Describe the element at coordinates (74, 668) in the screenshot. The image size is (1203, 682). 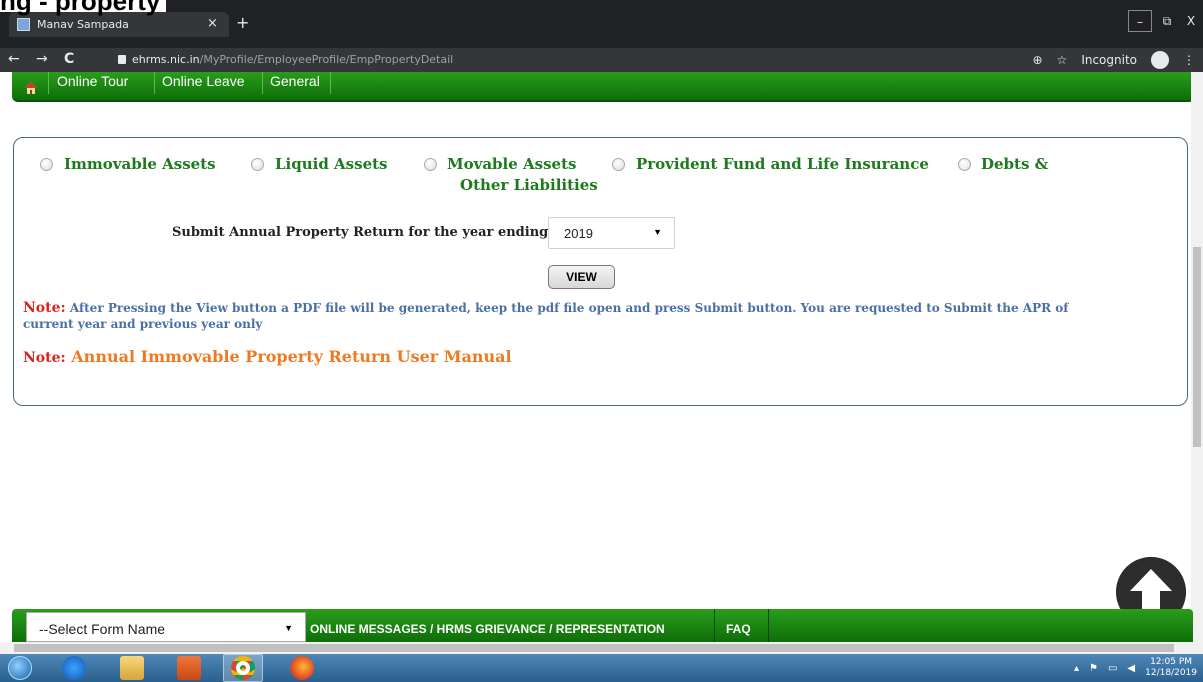
I see `internet-explorer-icon` at that location.